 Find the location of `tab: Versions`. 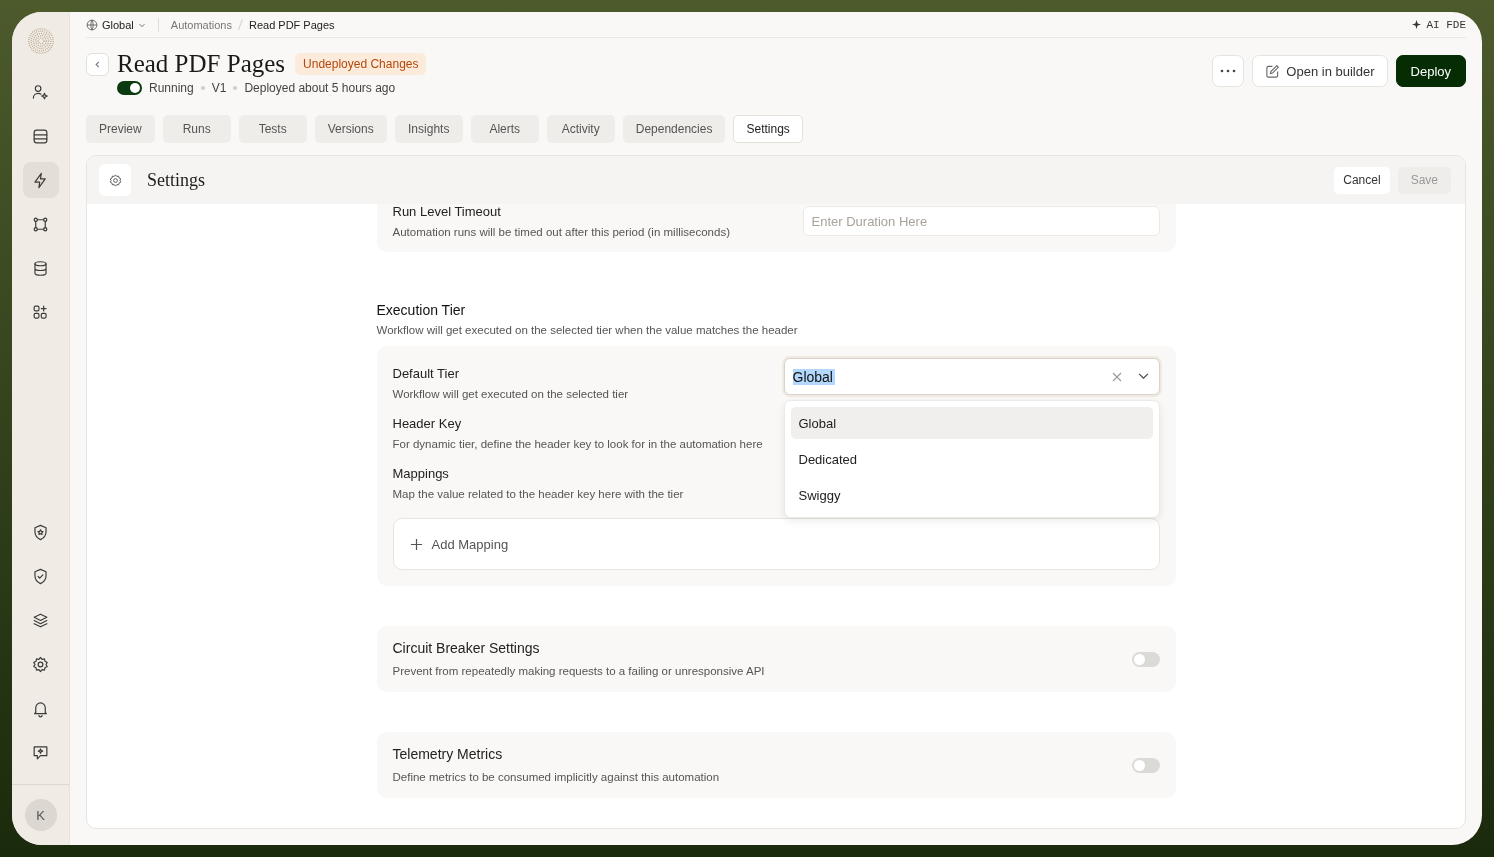

tab: Versions is located at coordinates (350, 129).